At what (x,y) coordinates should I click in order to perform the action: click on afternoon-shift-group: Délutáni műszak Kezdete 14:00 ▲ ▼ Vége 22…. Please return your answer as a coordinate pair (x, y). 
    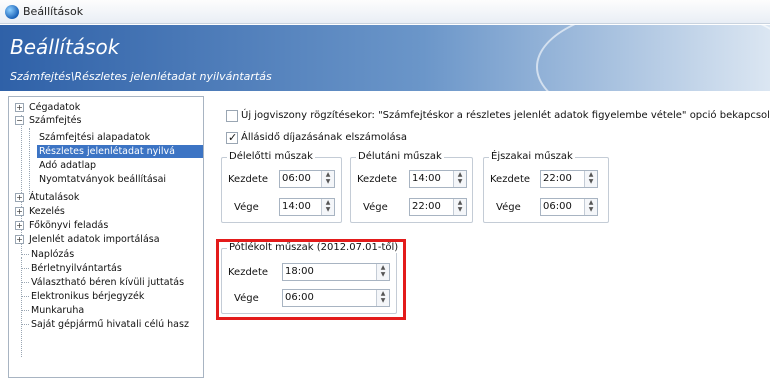
    Looking at the image, I should click on (411, 187).